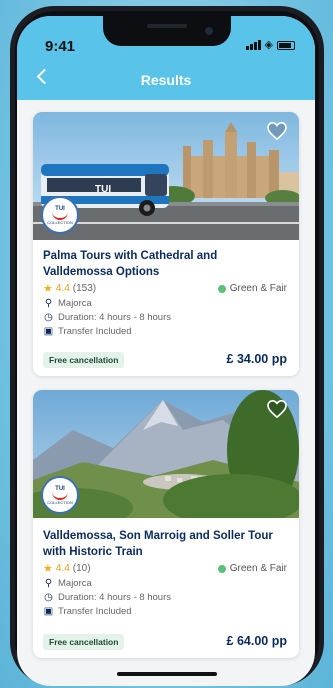 The height and width of the screenshot is (688, 333). I want to click on rating: ★ 4.4 (153), so click(70, 289).